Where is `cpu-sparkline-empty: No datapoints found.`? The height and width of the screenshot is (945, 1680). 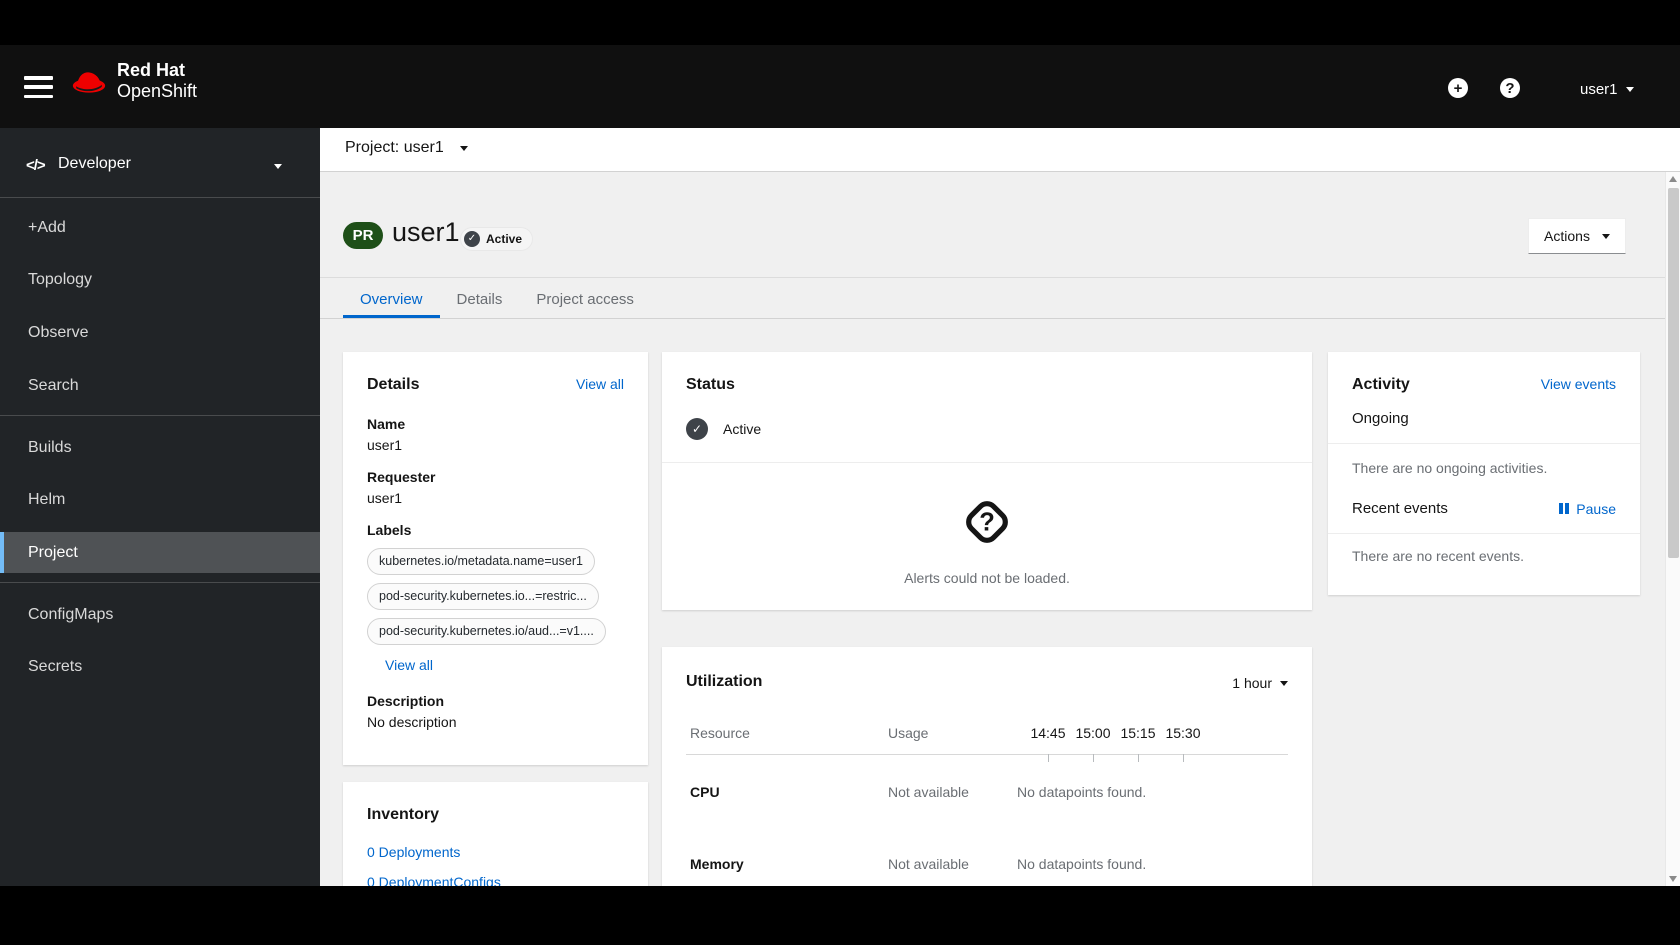 cpu-sparkline-empty: No datapoints found. is located at coordinates (1082, 792).